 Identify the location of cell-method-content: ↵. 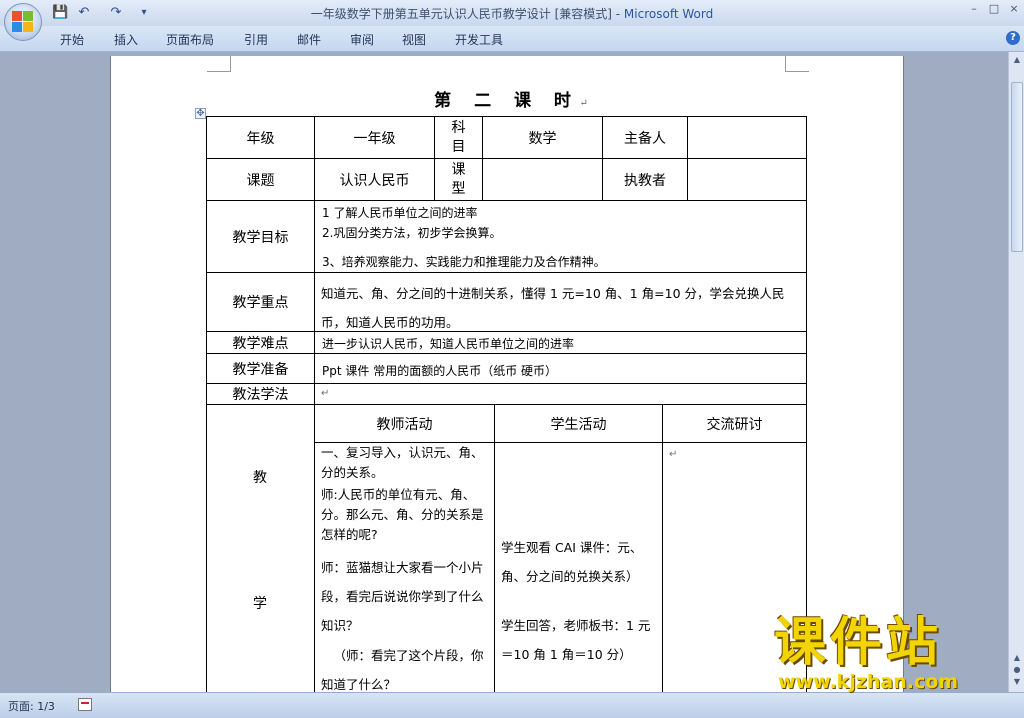
(560, 394).